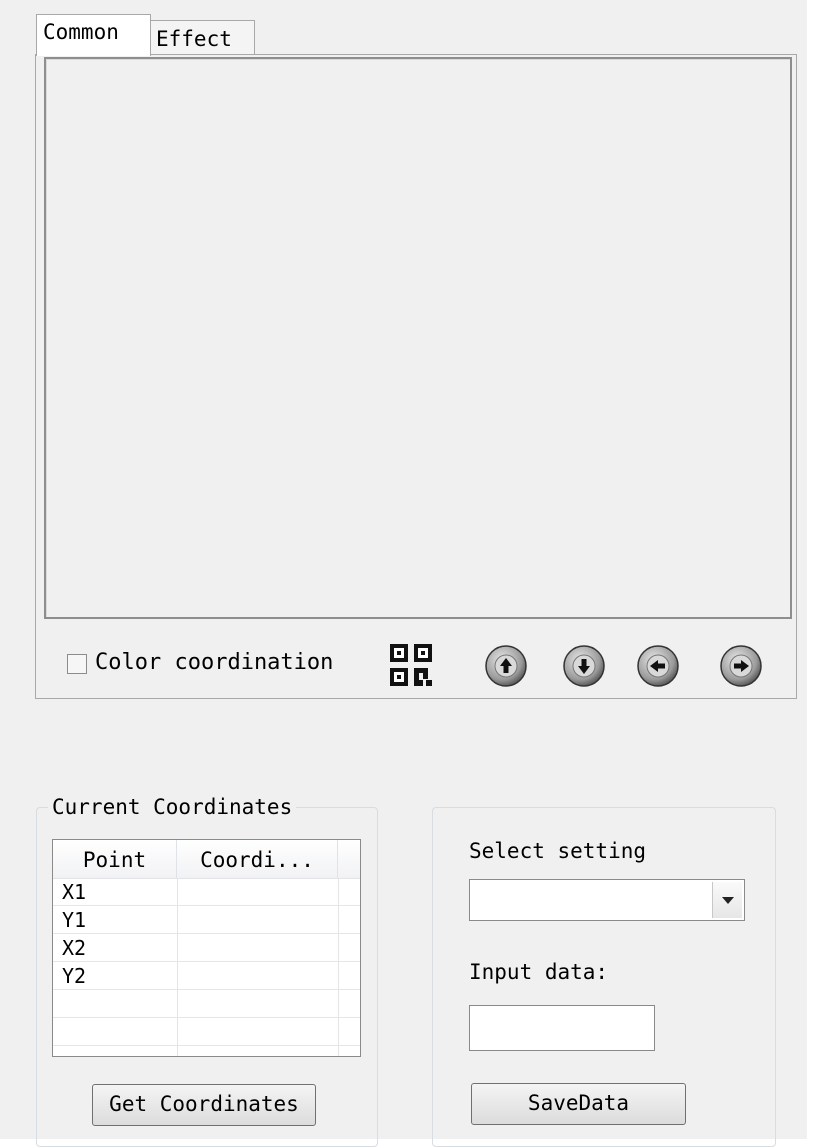 The width and height of the screenshot is (813, 1147). Describe the element at coordinates (206, 920) in the screenshot. I see `table-row: Y1` at that location.